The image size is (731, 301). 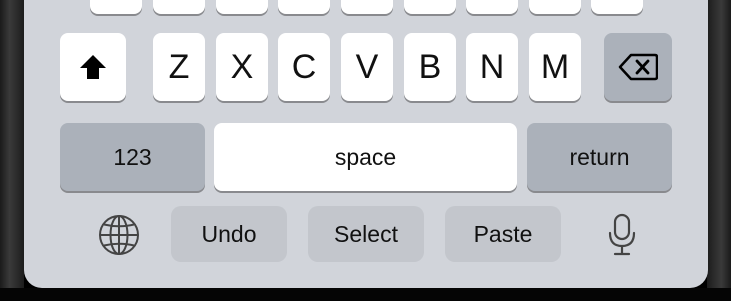 I want to click on key-label: V, so click(x=367, y=66).